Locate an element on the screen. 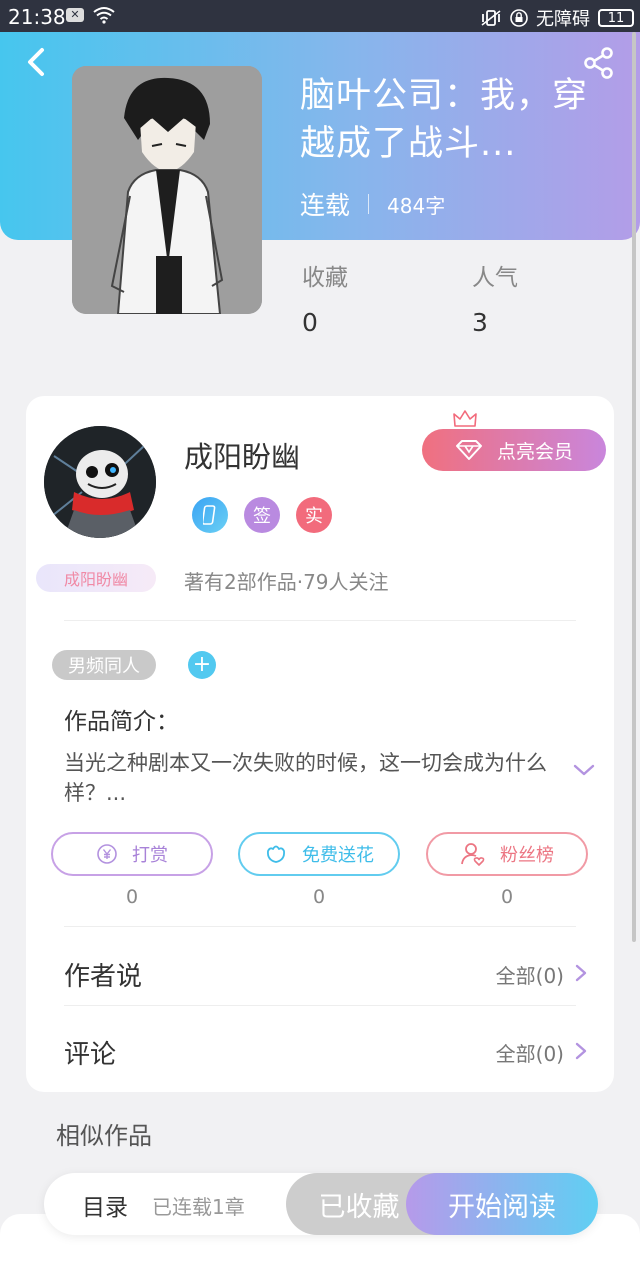 This screenshot has height=1280, width=640. bottom-action-bar: 目录 已连载1章 已收藏 开始阅读 is located at coordinates (321, 1204).